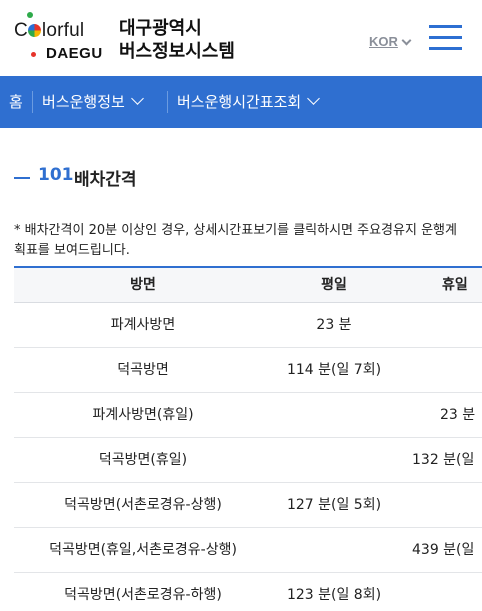 The width and height of the screenshot is (482, 611). Describe the element at coordinates (143, 460) in the screenshot. I see `cell-direction: 덕곡방면(휴일)` at that location.